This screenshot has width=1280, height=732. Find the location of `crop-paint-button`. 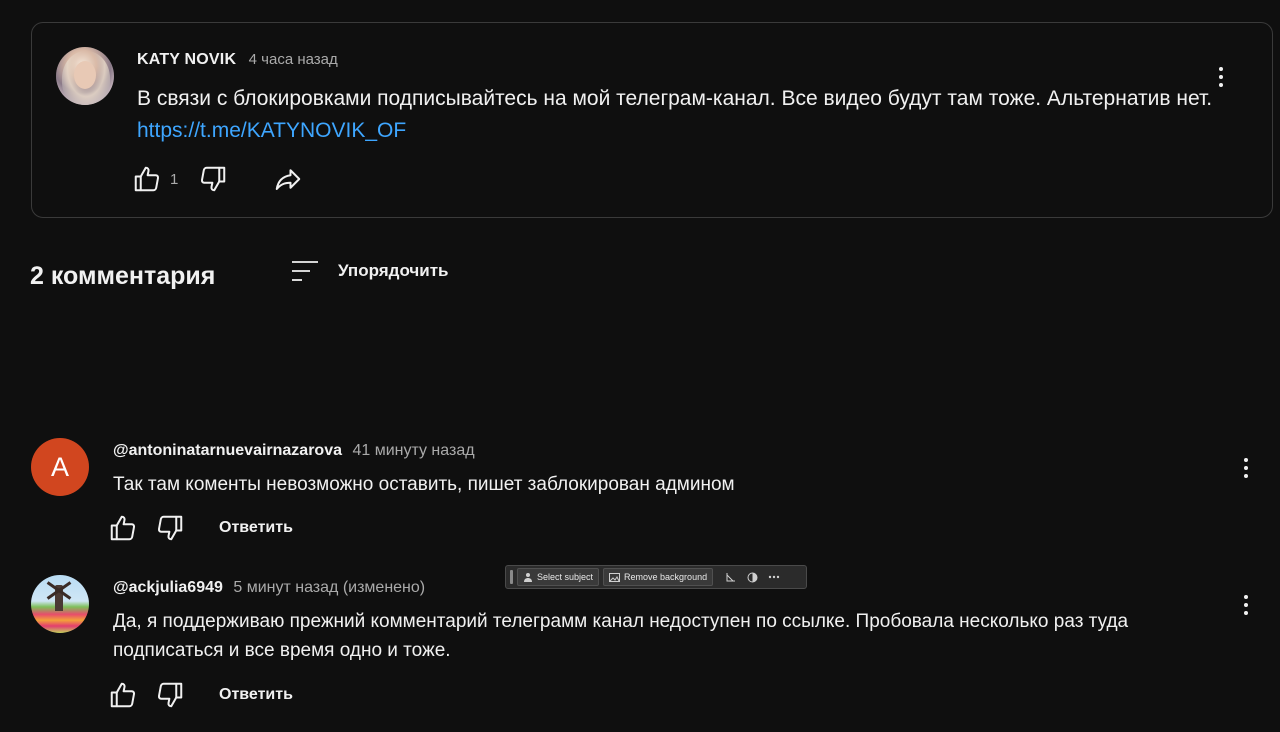

crop-paint-button is located at coordinates (730, 577).